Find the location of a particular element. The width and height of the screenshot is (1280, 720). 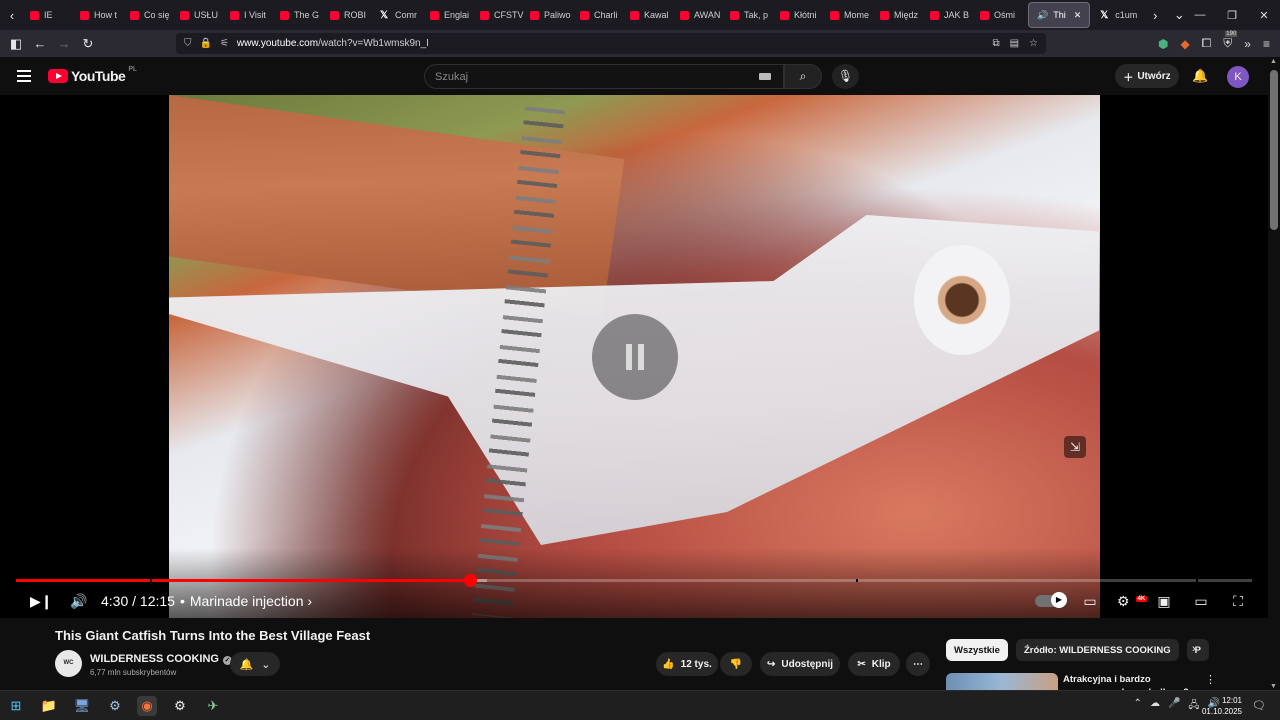

share-button: ↪ Udostępnij is located at coordinates (800, 664).